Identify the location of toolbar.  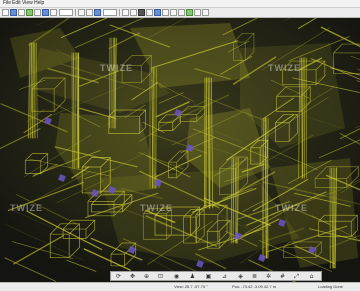
(180, 13).